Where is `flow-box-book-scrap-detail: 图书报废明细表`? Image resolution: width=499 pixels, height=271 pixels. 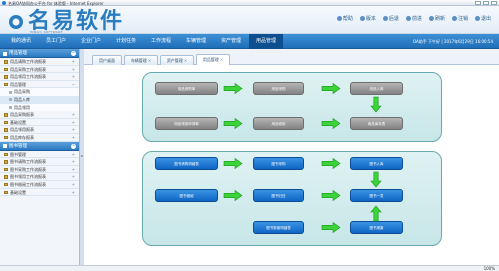 flow-box-book-scrap-detail: 图书报废明细表 is located at coordinates (278, 227).